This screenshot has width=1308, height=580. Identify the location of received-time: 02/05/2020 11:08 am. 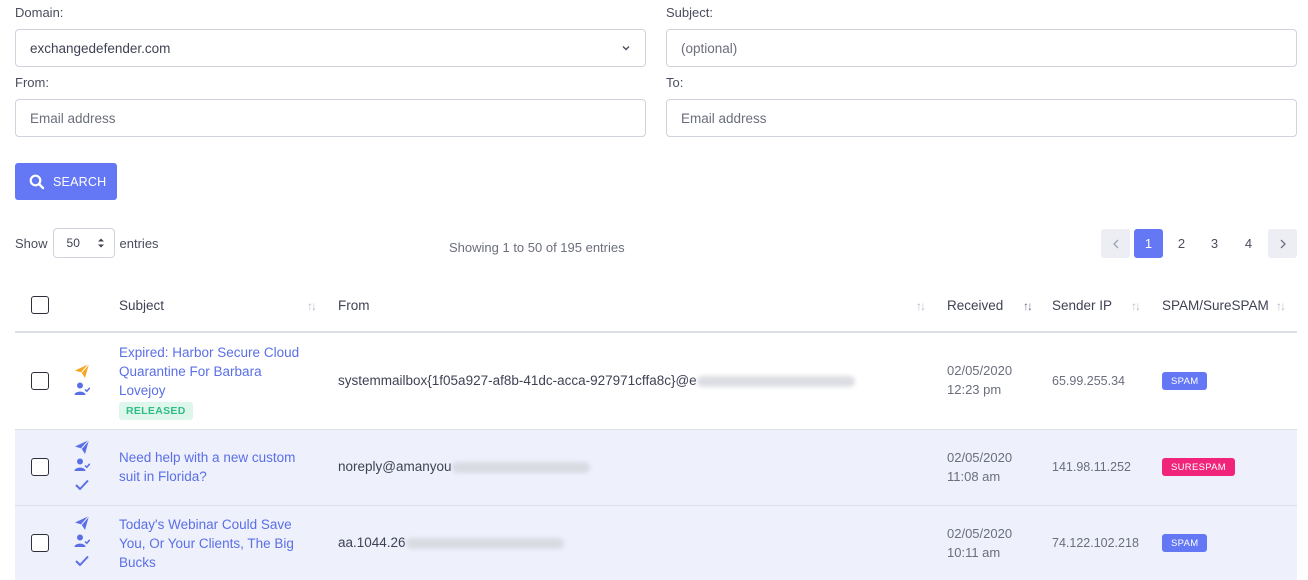
(979, 467).